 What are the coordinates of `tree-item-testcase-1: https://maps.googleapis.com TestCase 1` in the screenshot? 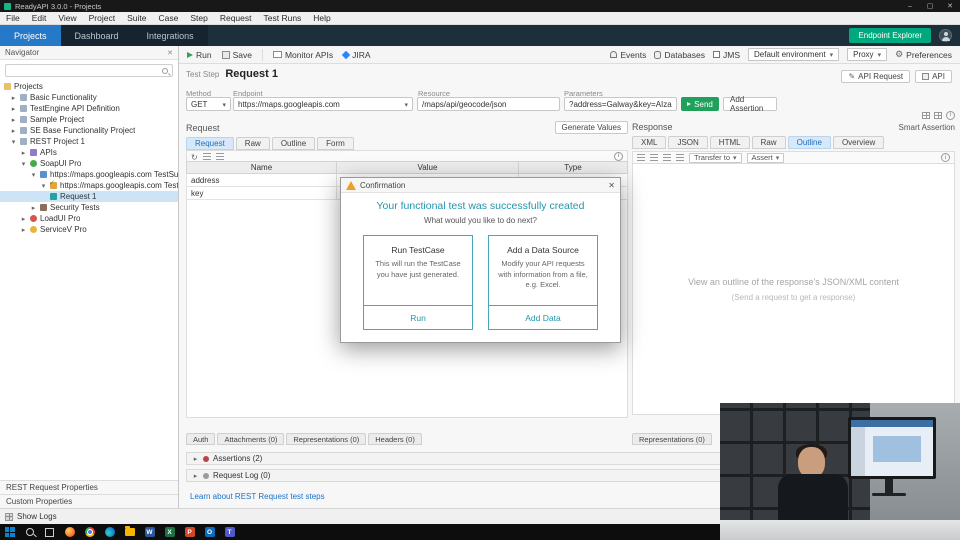 It's located at (89, 185).